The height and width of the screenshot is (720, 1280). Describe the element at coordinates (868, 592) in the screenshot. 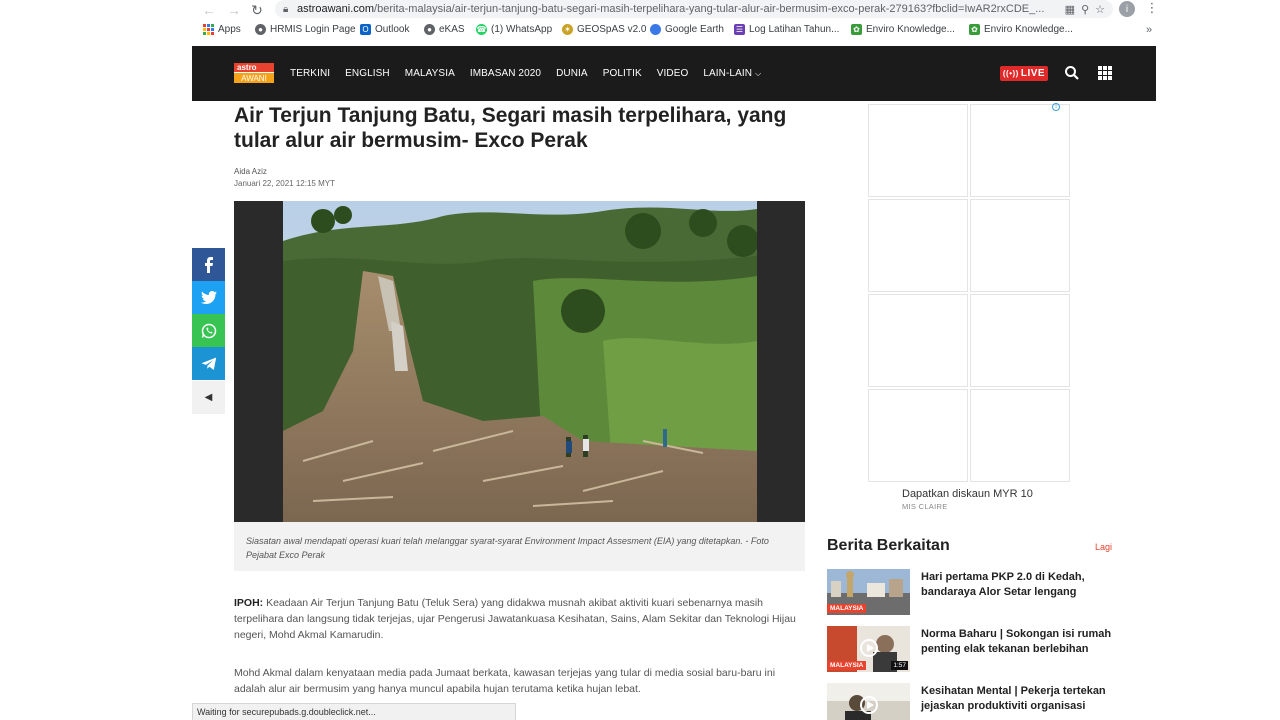

I see `related-thumbnail: MALAYSIA` at that location.